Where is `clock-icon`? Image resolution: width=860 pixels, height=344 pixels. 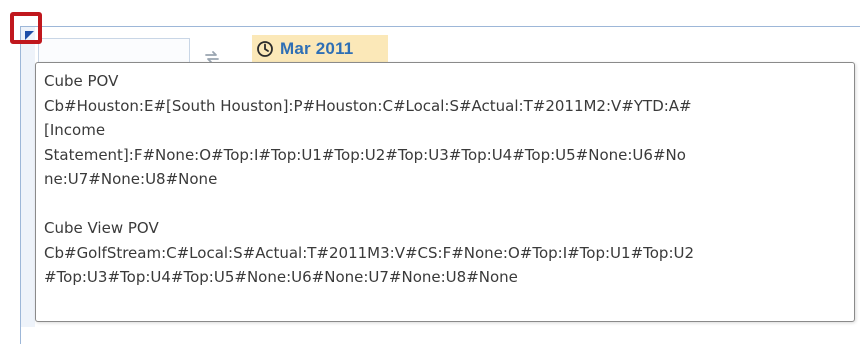 clock-icon is located at coordinates (265, 49).